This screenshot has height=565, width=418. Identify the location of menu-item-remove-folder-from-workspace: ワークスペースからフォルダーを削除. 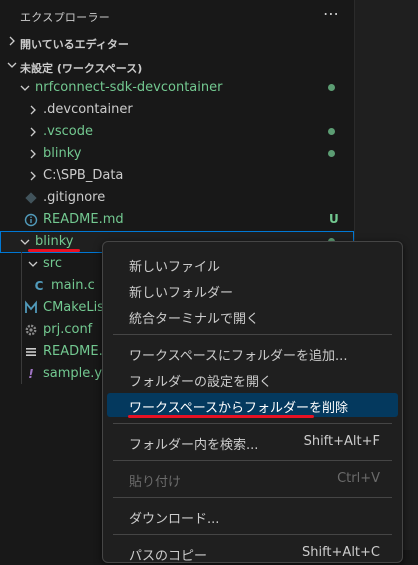
(252, 405).